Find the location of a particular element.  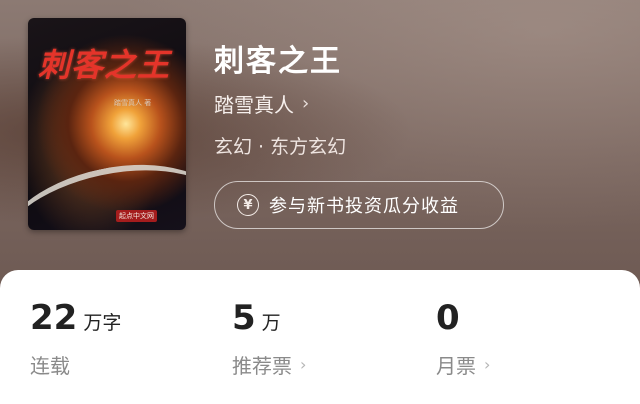

recommend-votes-value: 5 is located at coordinates (244, 318).